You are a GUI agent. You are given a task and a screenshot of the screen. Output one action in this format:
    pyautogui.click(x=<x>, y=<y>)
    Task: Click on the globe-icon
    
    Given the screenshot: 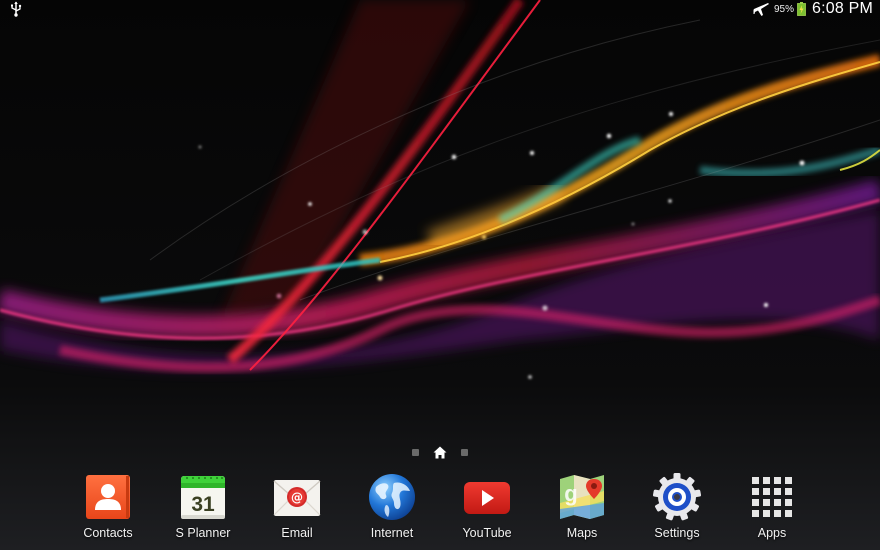 What is the action you would take?
    pyautogui.click(x=392, y=497)
    